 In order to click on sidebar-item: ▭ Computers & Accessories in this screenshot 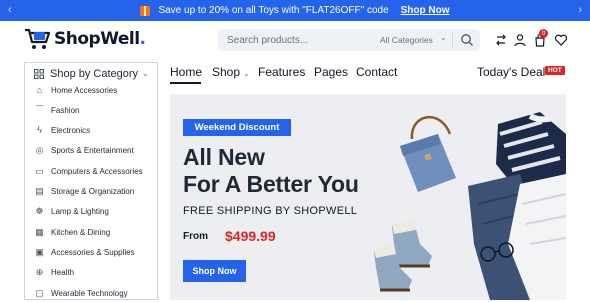, I will do `click(91, 171)`.